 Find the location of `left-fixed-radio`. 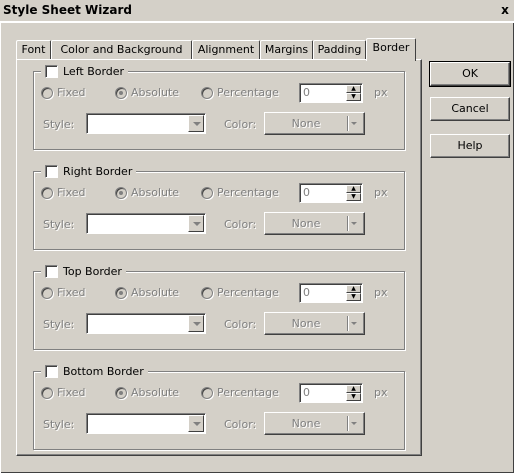

left-fixed-radio is located at coordinates (47, 93).